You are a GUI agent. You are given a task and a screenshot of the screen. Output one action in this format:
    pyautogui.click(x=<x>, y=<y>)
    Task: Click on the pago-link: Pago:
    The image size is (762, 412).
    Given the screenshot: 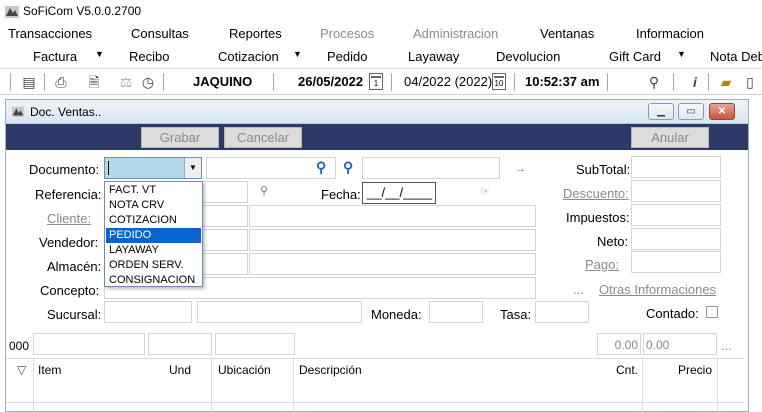 What is the action you would take?
    pyautogui.click(x=602, y=264)
    